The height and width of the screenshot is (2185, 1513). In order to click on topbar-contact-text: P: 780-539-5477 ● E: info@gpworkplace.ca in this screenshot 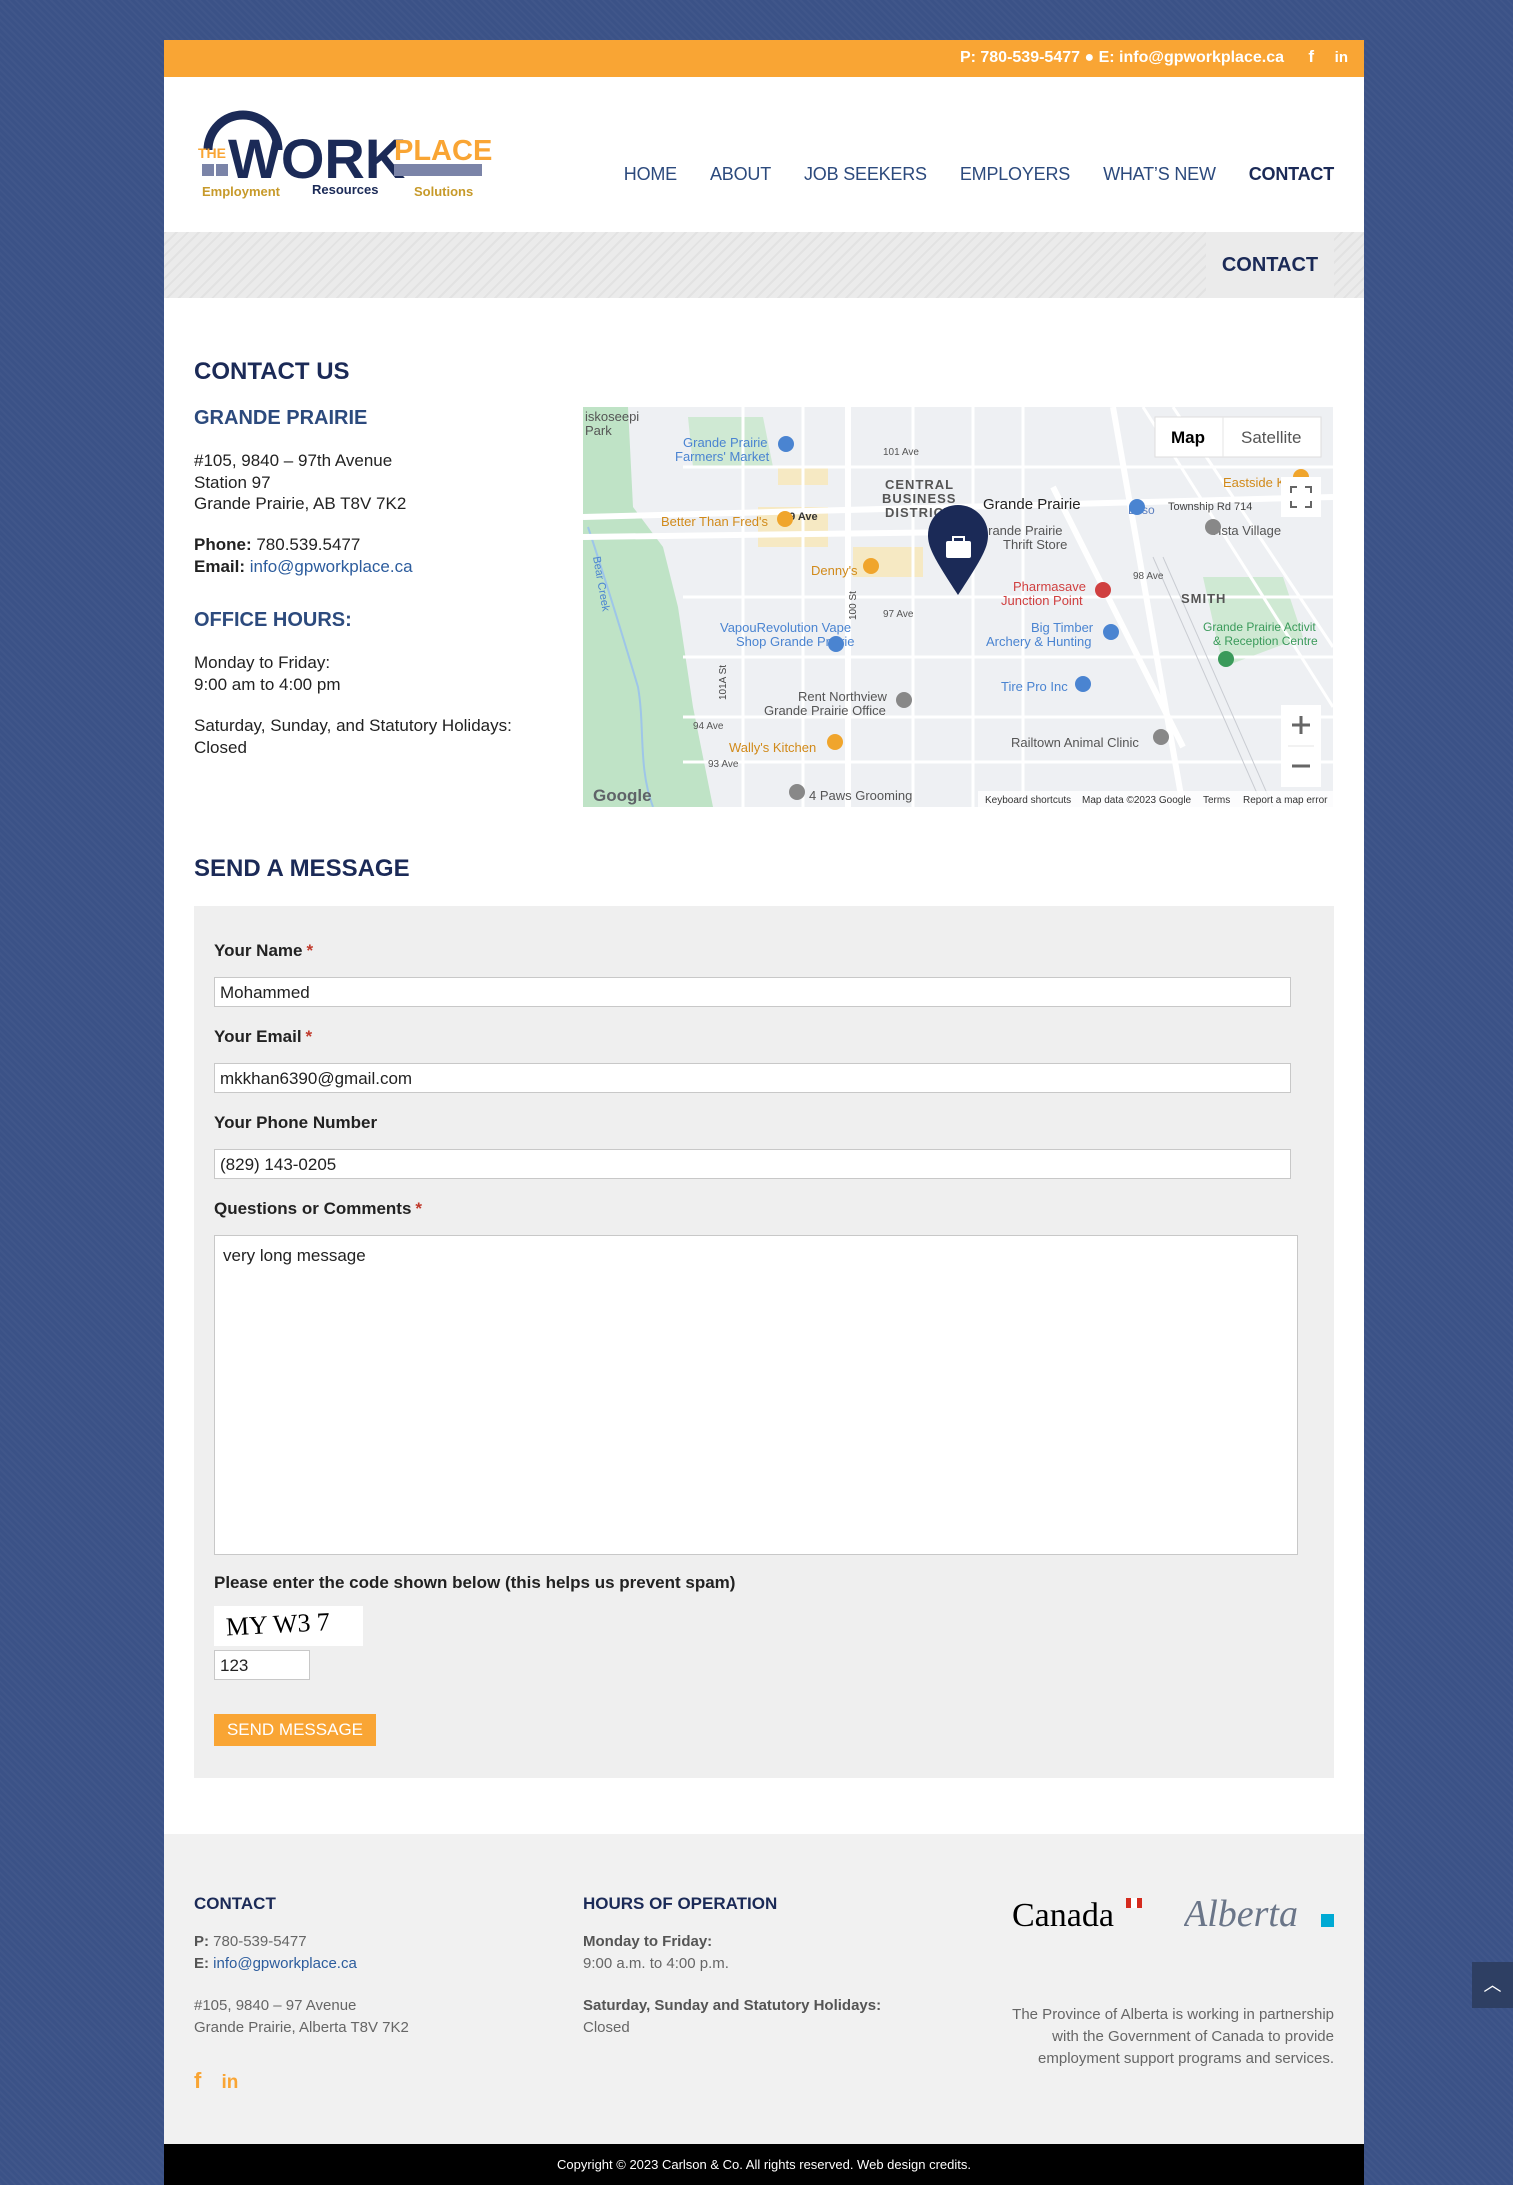, I will do `click(1122, 58)`.